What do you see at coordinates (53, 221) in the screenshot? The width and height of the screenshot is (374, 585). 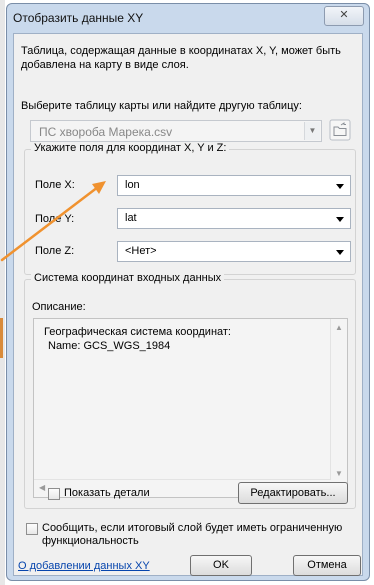 I see `annotation-arrow` at bounding box center [53, 221].